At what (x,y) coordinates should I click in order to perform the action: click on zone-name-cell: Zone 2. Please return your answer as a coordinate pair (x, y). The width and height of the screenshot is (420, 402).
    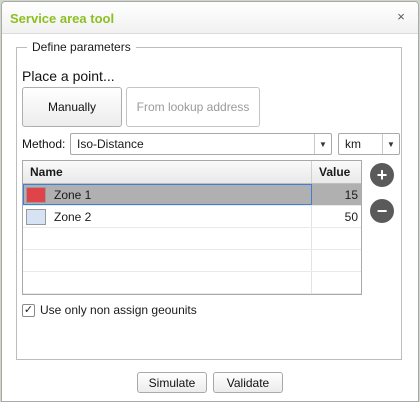
    Looking at the image, I should click on (167, 216).